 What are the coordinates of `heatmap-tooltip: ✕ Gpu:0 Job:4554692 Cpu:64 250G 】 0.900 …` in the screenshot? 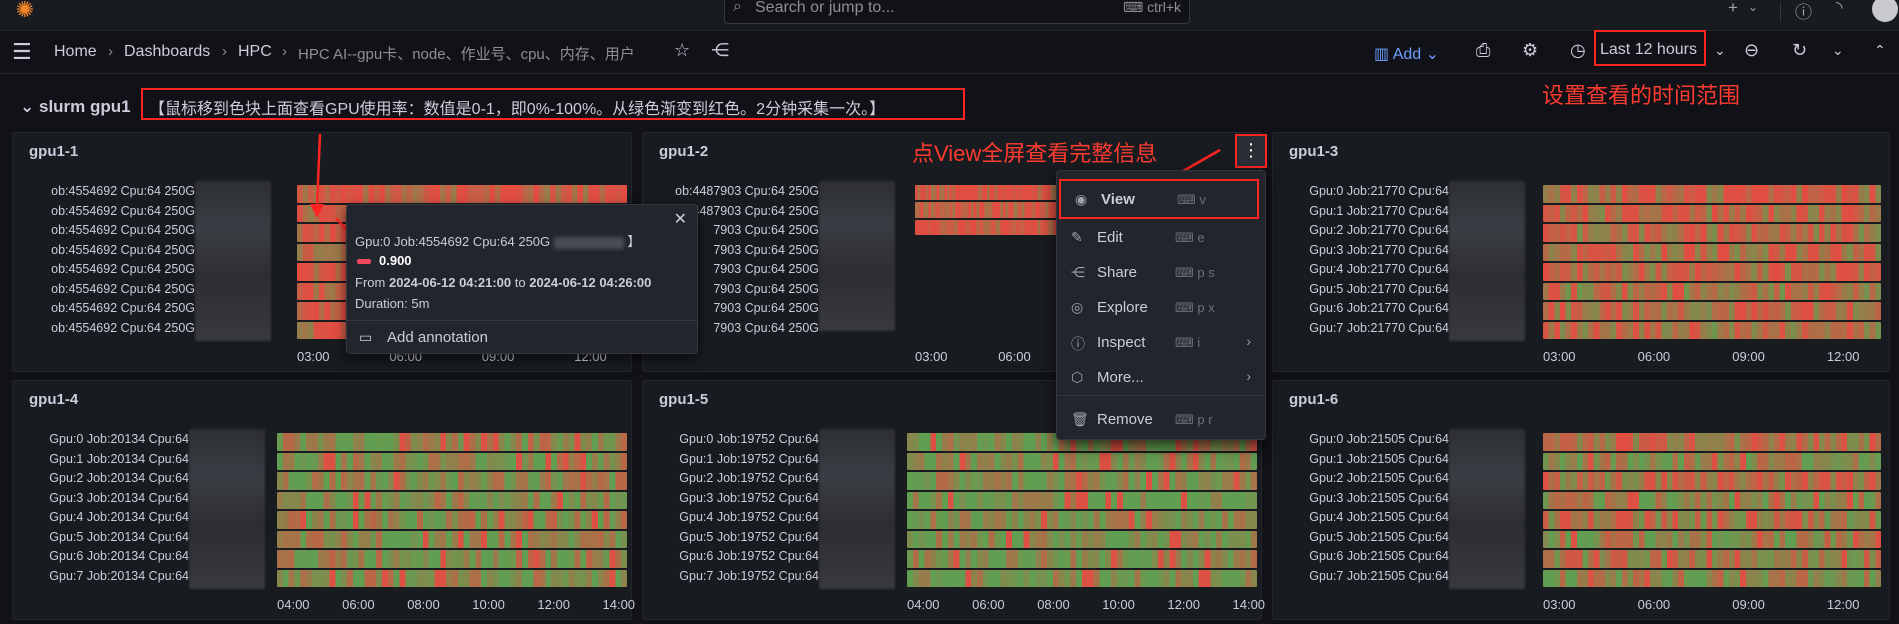 It's located at (522, 279).